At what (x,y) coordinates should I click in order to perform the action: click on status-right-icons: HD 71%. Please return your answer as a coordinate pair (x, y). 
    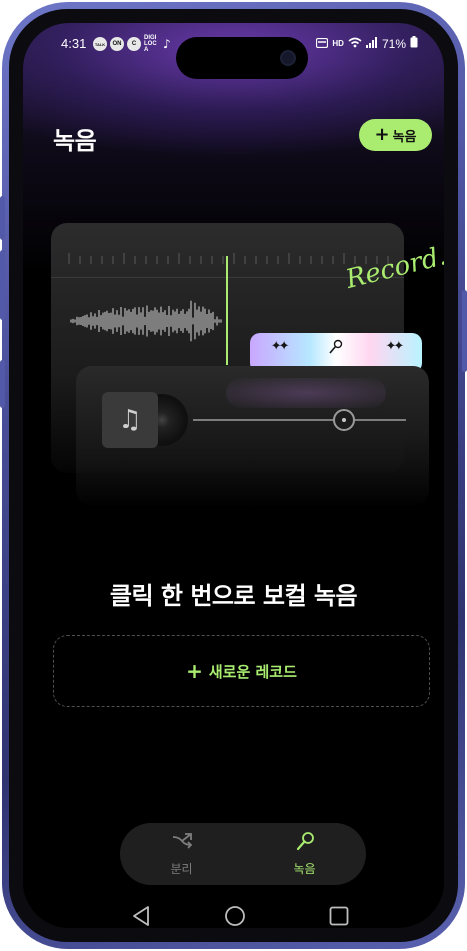
    Looking at the image, I should click on (367, 43).